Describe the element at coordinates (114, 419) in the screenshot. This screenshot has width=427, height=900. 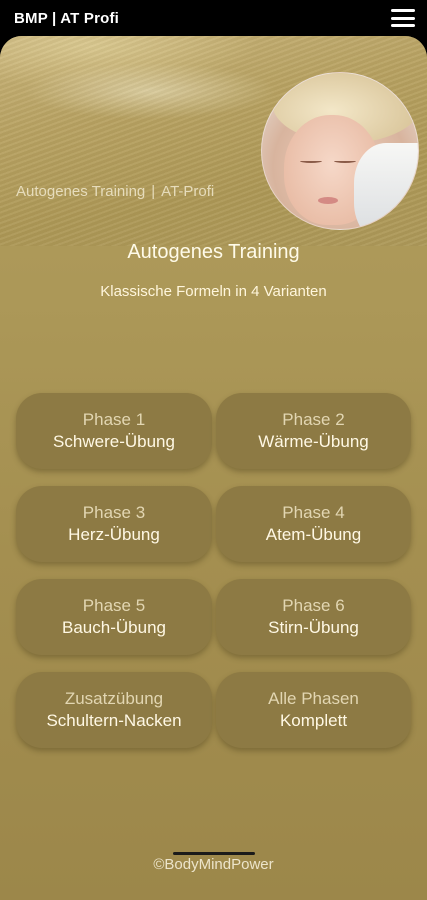
I see `phase-label: Phase 1` at that location.